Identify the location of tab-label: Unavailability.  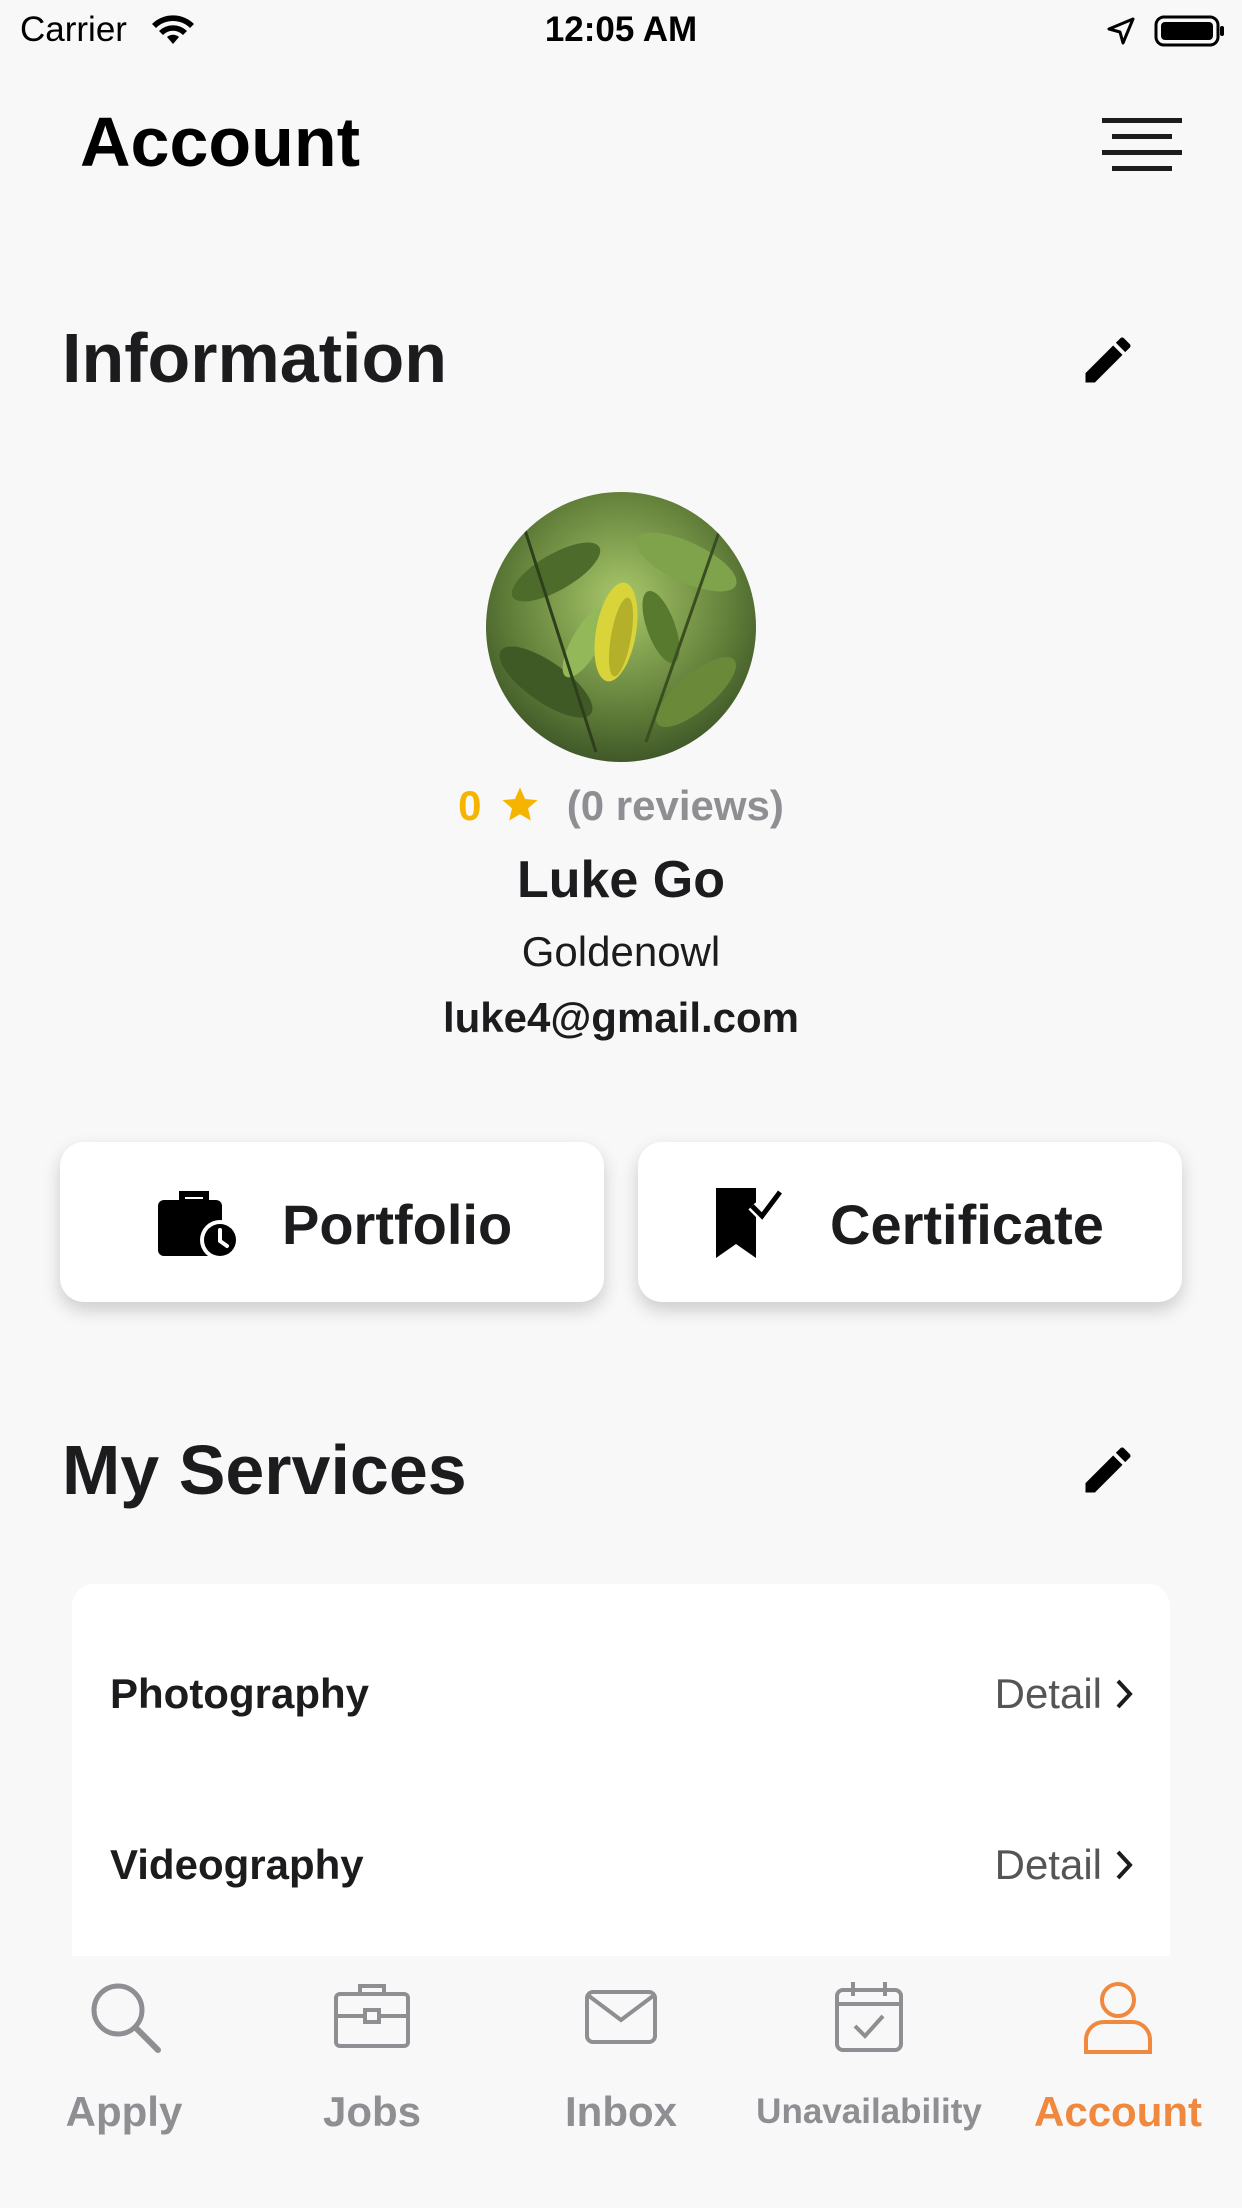
(869, 2111).